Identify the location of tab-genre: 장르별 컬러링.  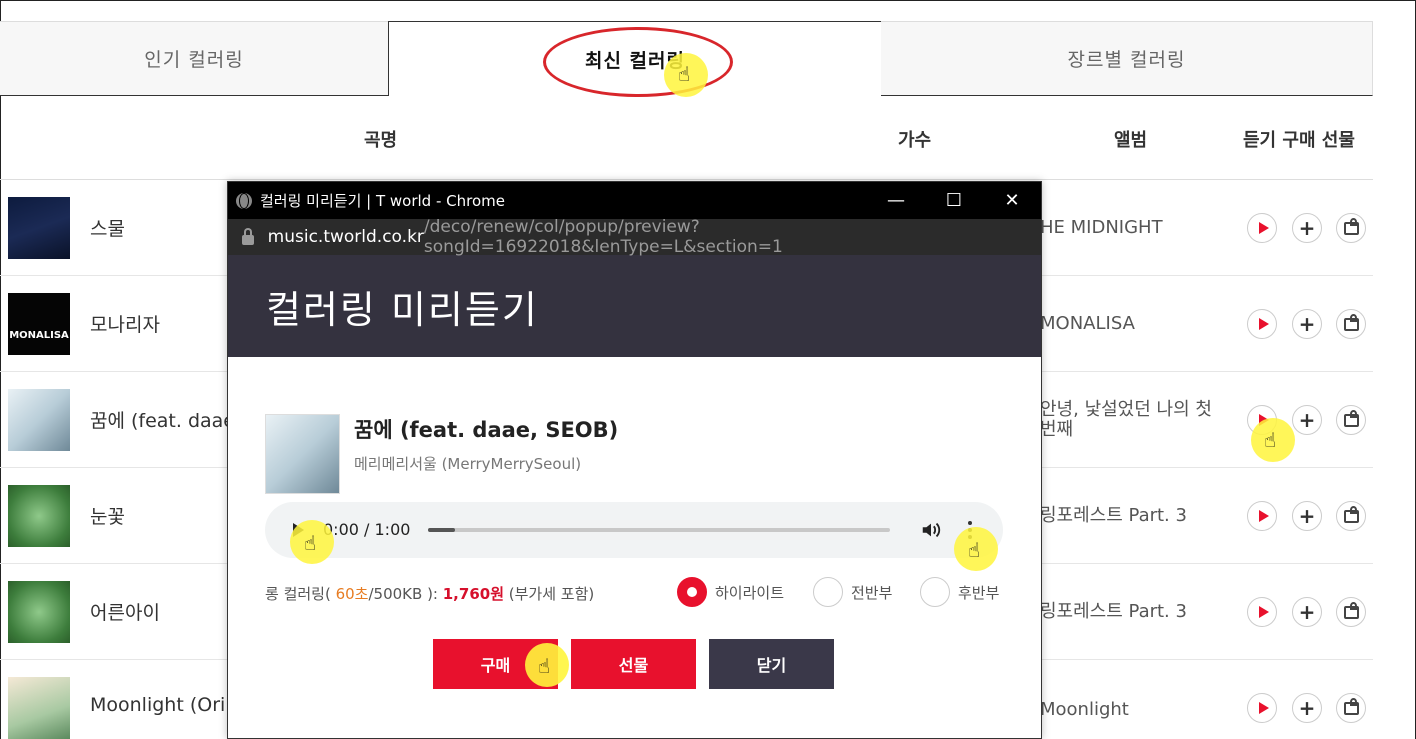
(1127, 58).